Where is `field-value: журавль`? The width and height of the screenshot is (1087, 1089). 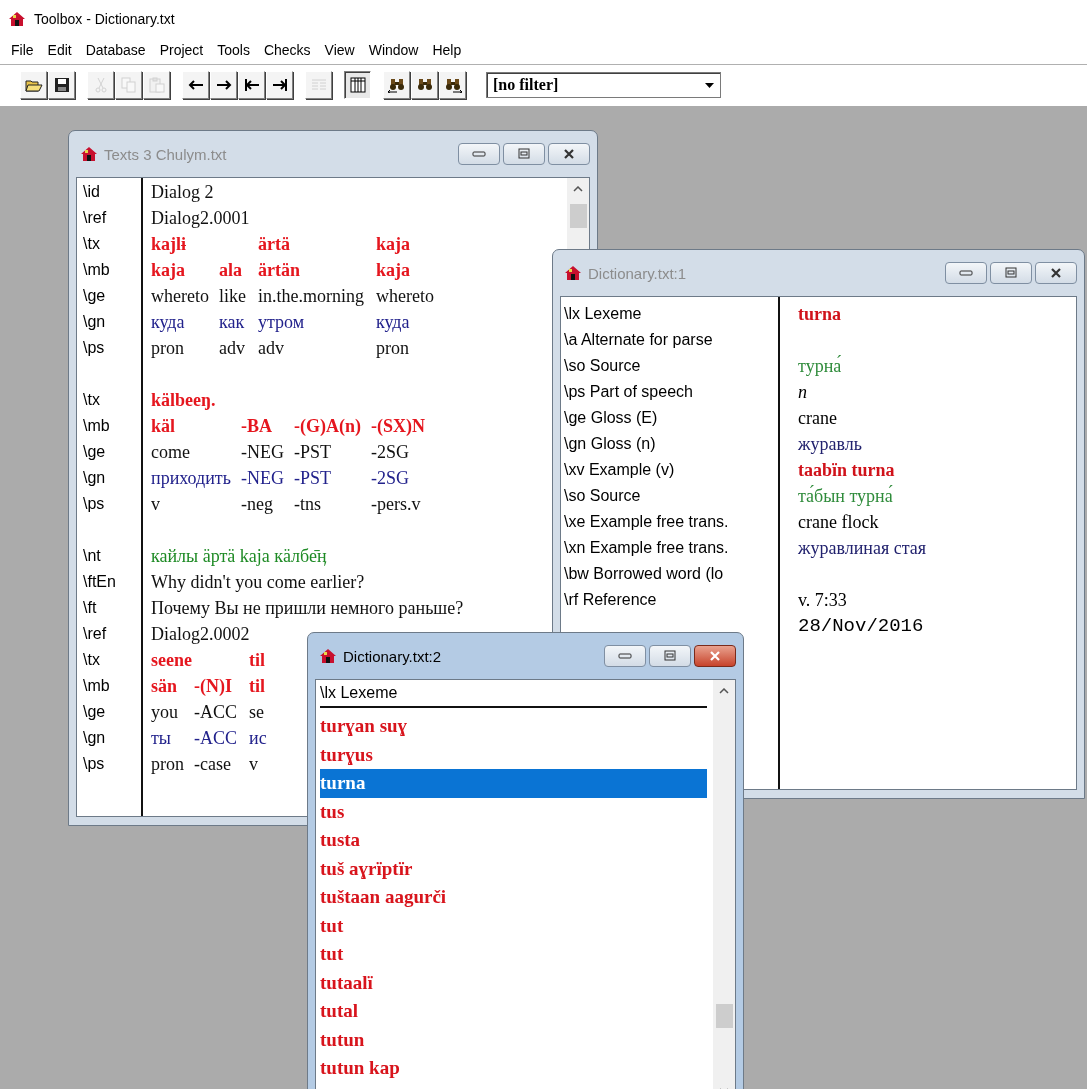
field-value: журавль is located at coordinates (830, 444).